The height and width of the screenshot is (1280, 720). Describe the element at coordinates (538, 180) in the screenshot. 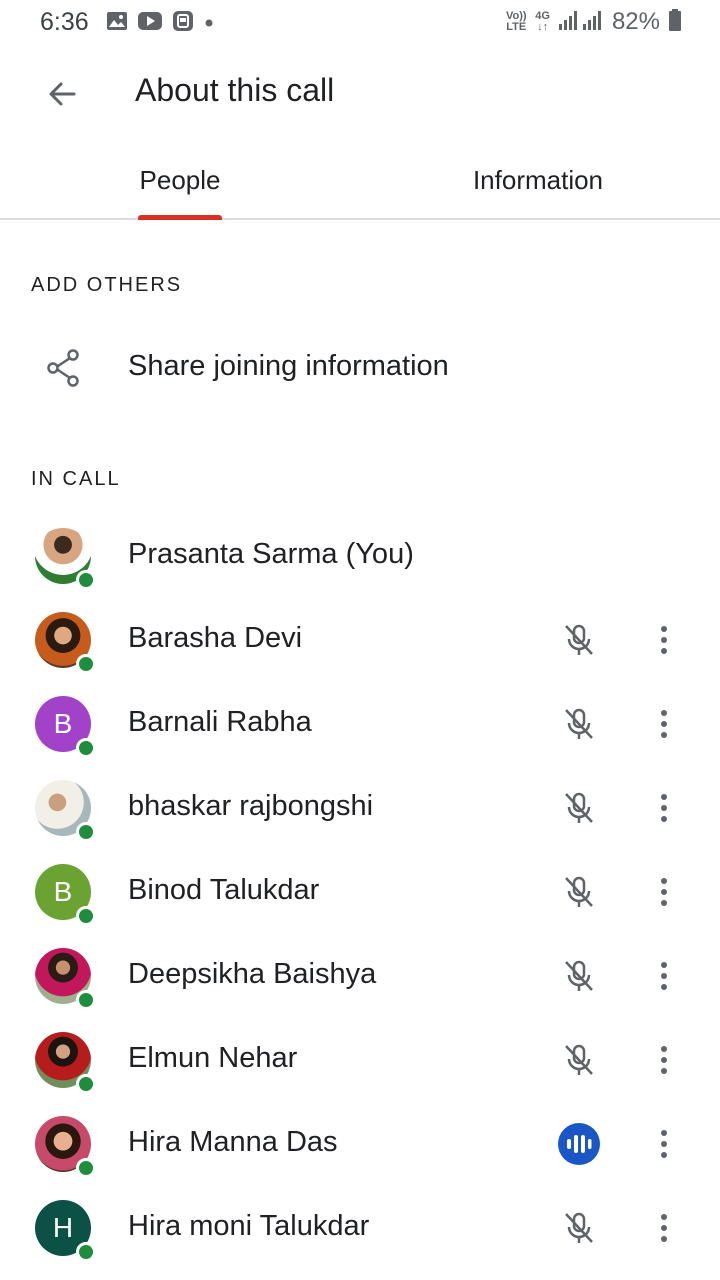

I see `tab-information: Information` at that location.